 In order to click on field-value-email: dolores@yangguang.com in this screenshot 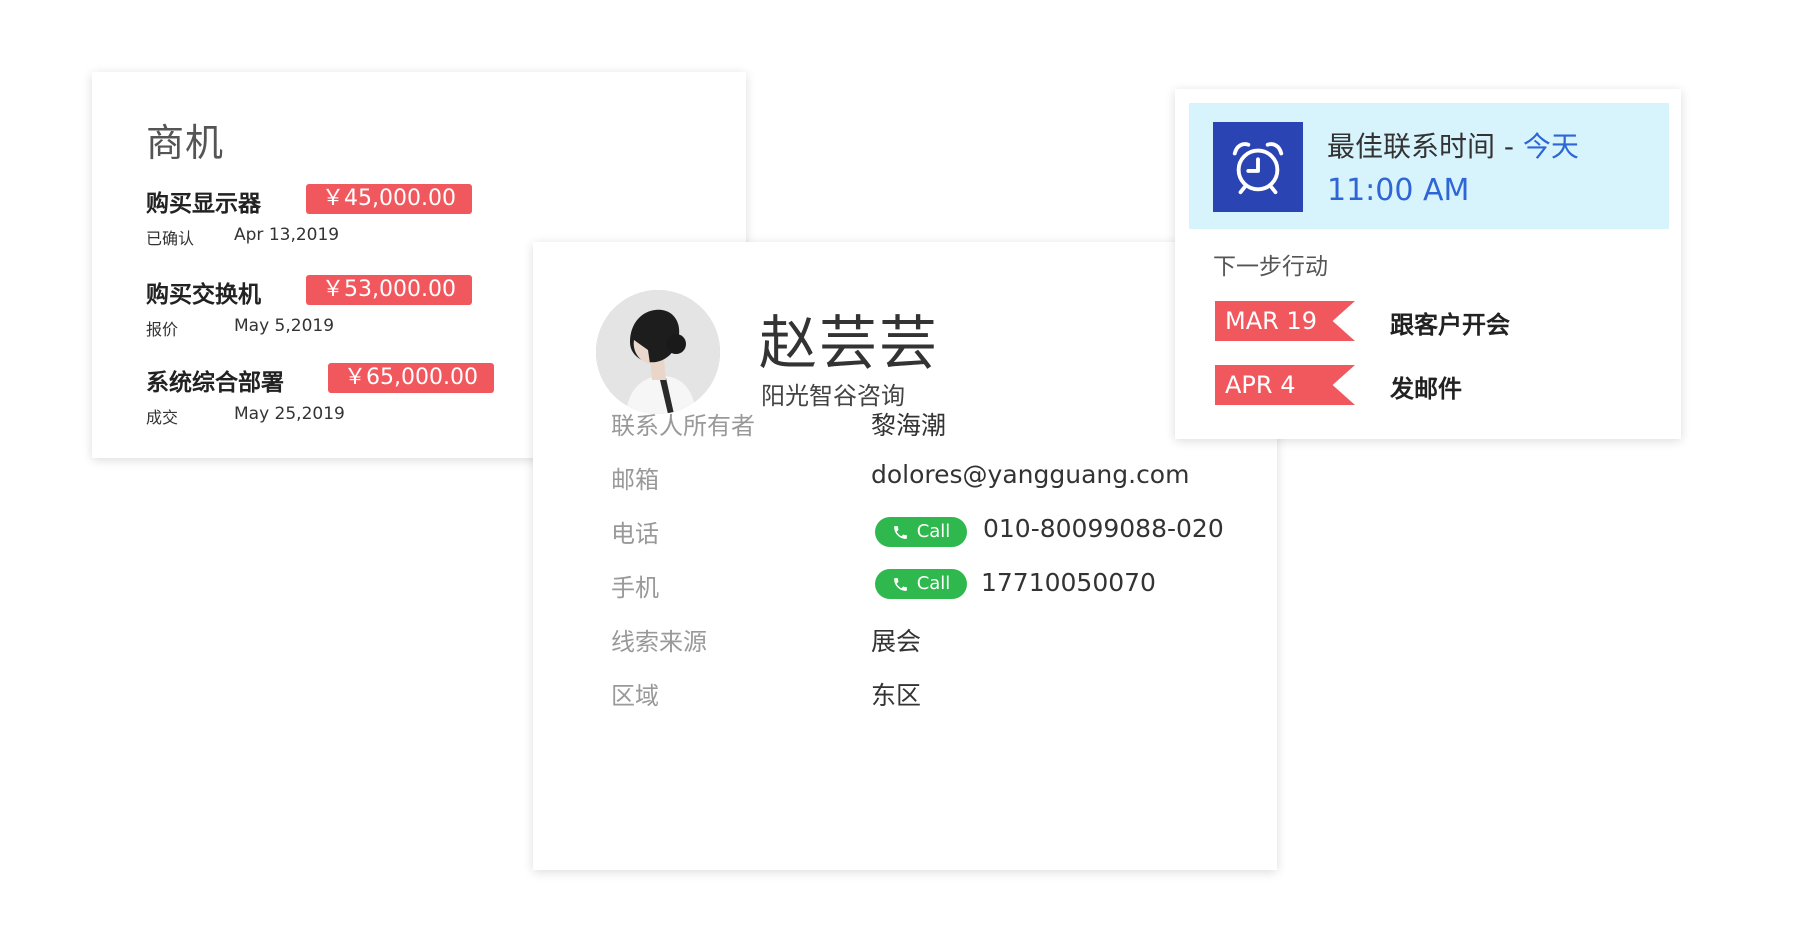, I will do `click(1030, 474)`.